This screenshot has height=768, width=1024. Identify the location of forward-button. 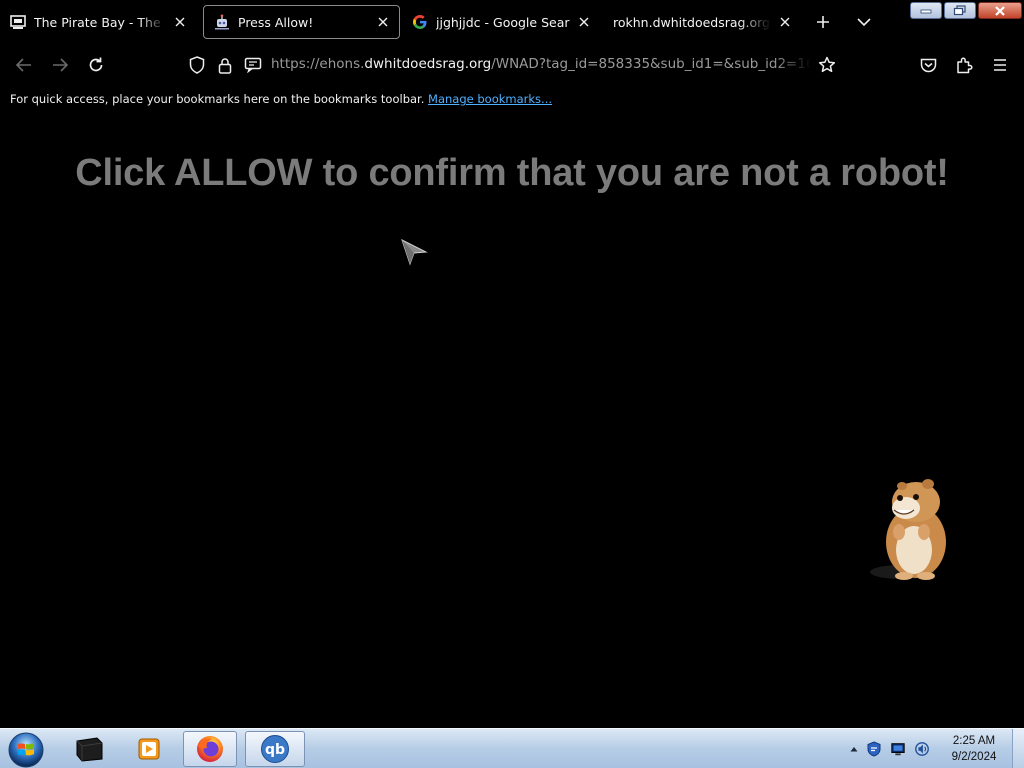
(60, 65).